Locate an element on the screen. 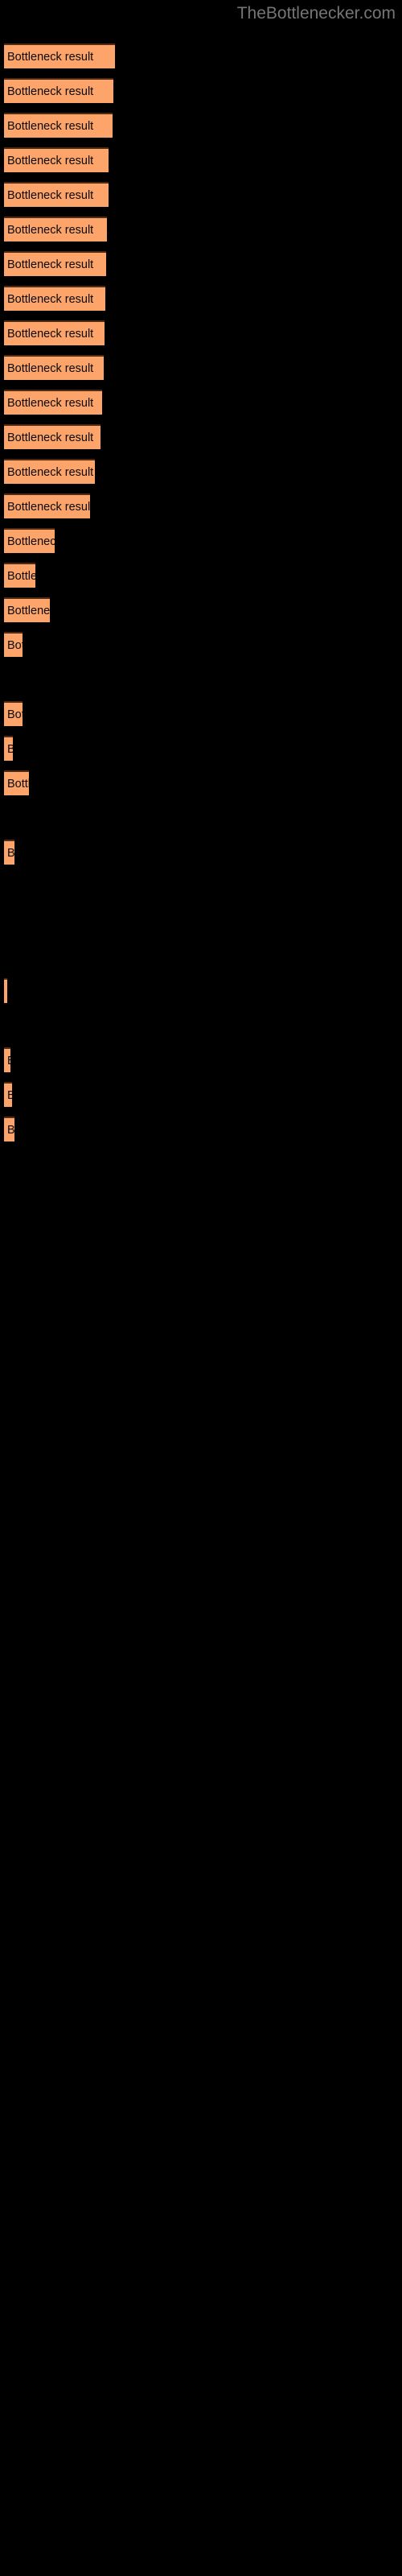 The image size is (402, 2576). bar-9: Bottleneck result is located at coordinates (54, 332).